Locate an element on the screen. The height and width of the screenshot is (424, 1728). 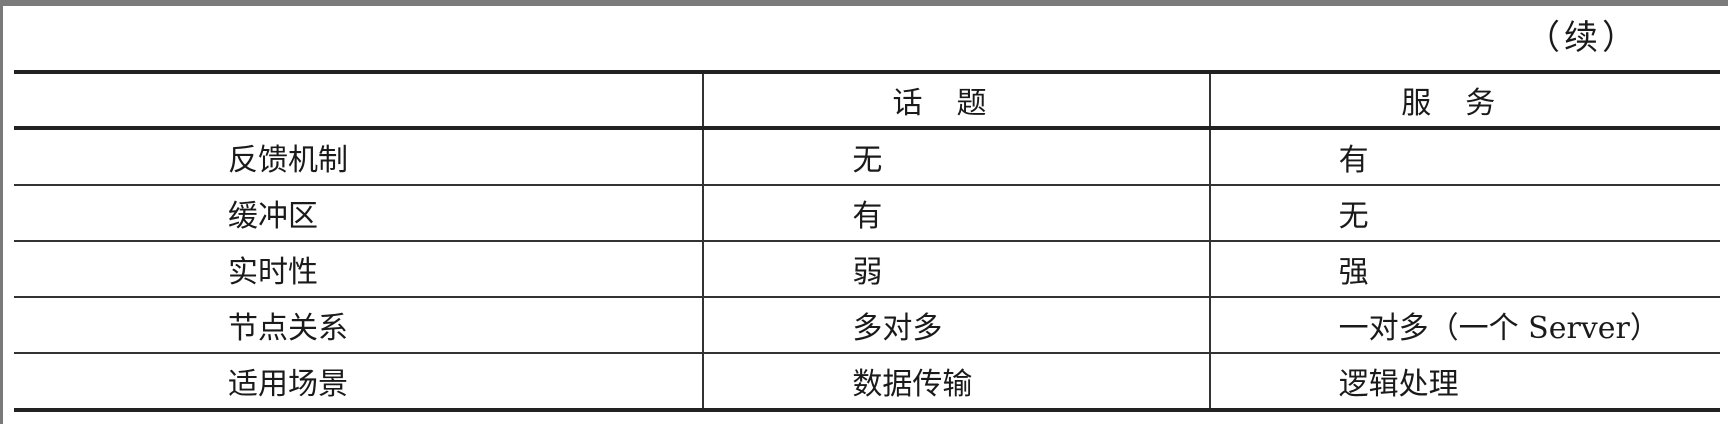
table-row: 适用场景 数据传输 逻辑处理 is located at coordinates (867, 382).